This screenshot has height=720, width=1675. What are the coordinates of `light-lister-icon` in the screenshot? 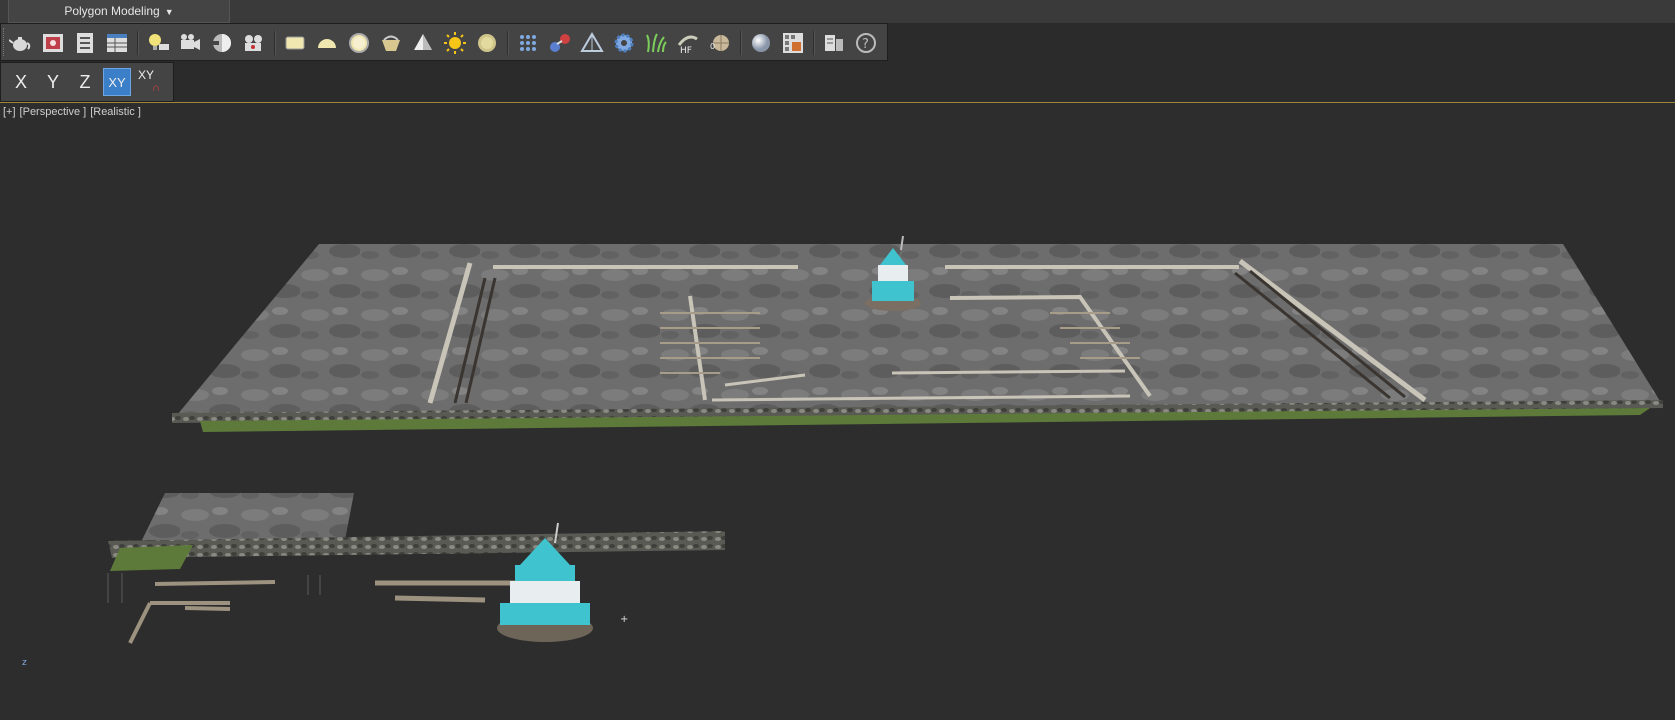 It's located at (158, 43).